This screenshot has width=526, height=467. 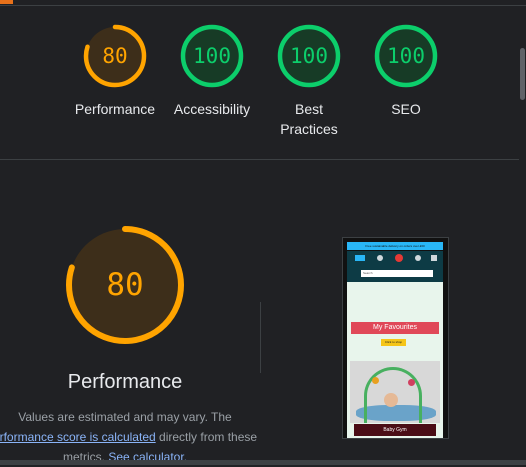 I want to click on cart-icon, so click(x=434, y=258).